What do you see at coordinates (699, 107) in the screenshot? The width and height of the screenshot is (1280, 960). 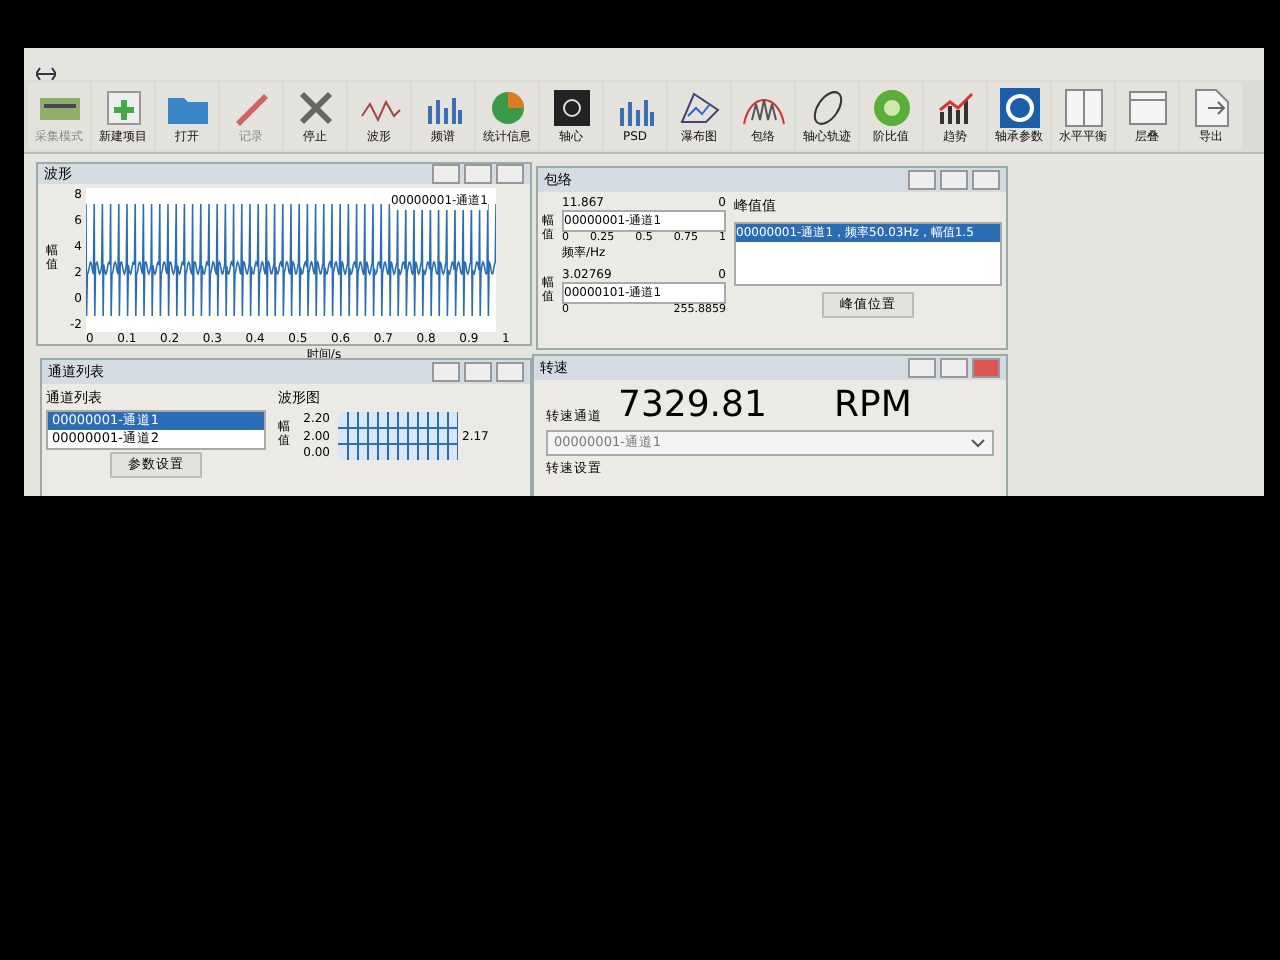 I see `waterfall-icon` at bounding box center [699, 107].